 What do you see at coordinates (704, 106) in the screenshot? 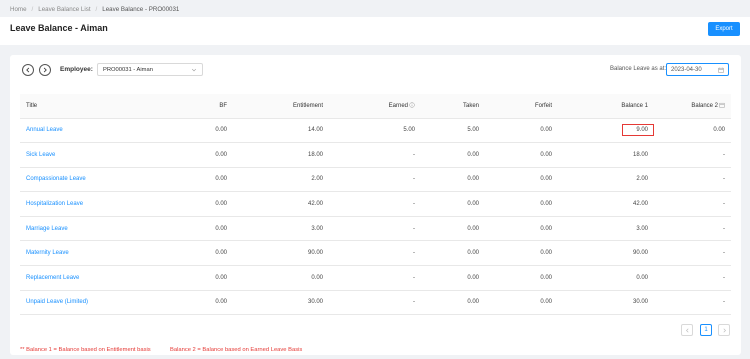
I see `column-header-balance-2-label: Balance 2` at bounding box center [704, 106].